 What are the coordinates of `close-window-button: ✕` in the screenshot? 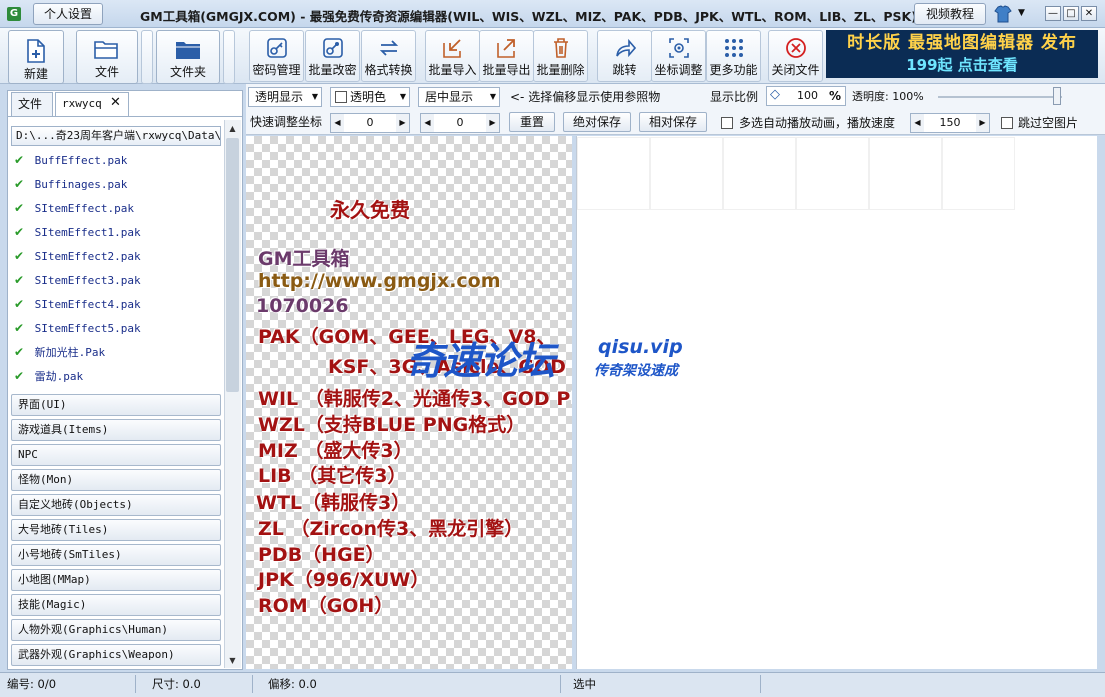 It's located at (1089, 13).